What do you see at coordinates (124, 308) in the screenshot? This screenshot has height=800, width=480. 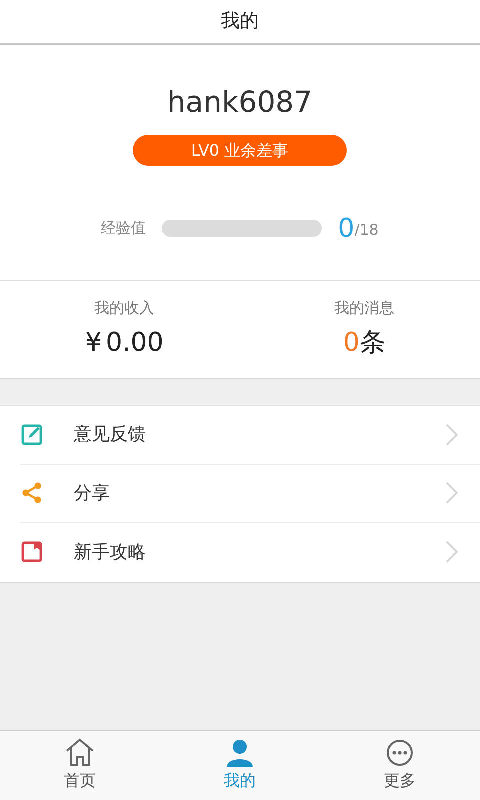 I see `stat-label: 我的收入` at bounding box center [124, 308].